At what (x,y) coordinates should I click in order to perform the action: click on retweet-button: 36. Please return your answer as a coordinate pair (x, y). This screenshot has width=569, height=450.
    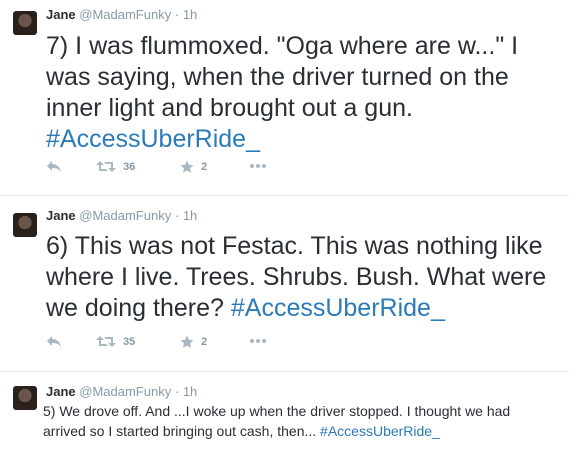
    Looking at the image, I should click on (115, 166).